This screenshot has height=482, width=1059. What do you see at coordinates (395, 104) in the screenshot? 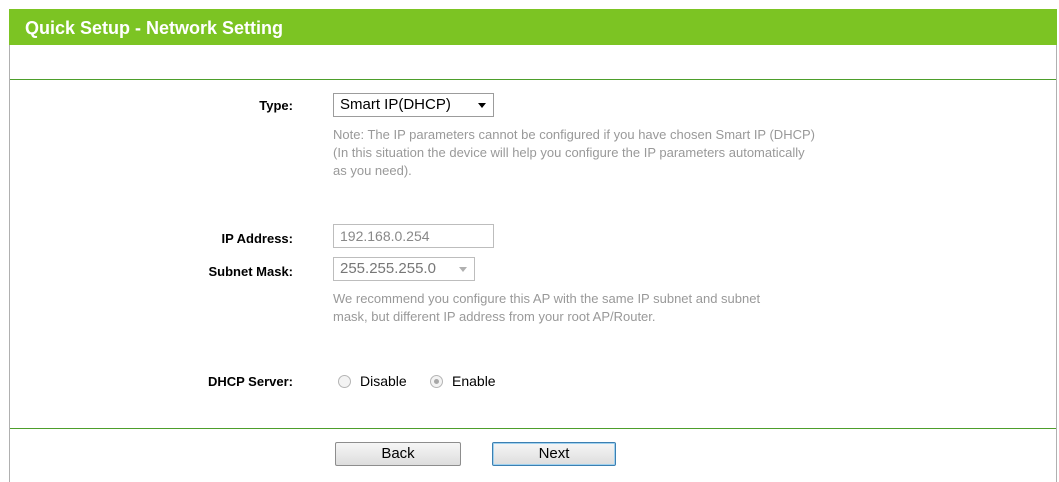
I see `type-select-value: Smart IP(DHCP)` at bounding box center [395, 104].